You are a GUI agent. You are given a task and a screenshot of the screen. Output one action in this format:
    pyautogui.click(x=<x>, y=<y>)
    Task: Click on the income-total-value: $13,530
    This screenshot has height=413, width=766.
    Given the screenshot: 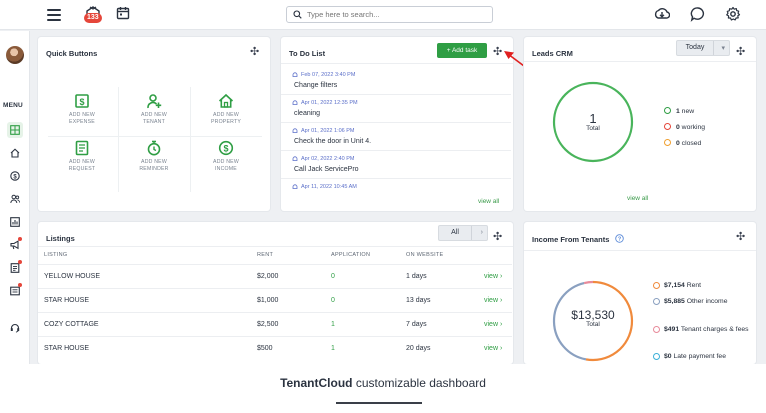 What is the action you would take?
    pyautogui.click(x=593, y=315)
    